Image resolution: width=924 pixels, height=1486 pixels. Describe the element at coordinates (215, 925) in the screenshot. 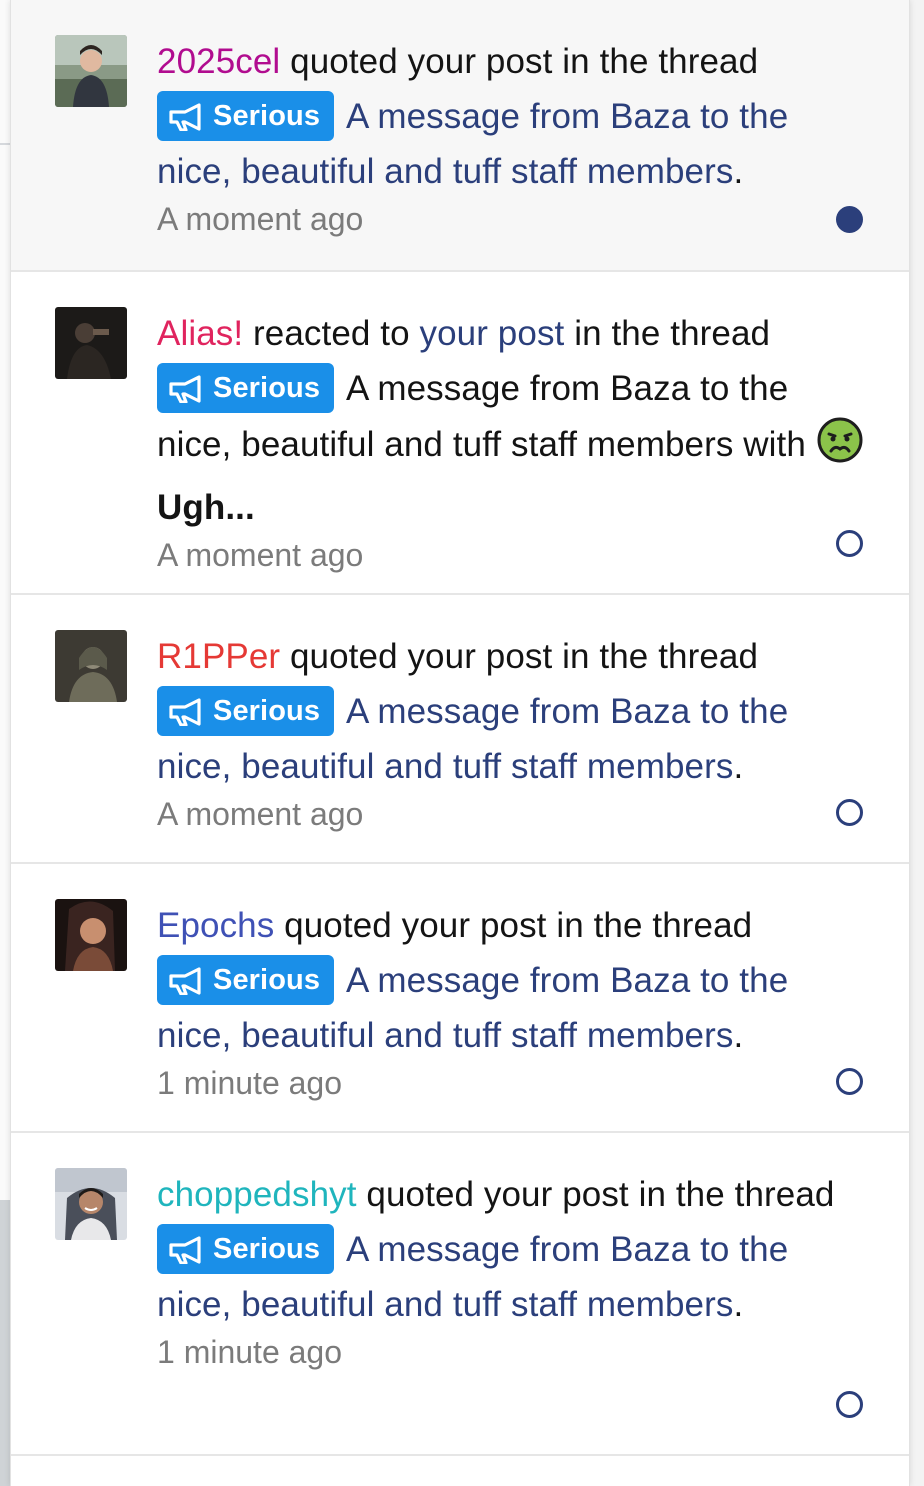

I see `username-link: Epochs` at that location.